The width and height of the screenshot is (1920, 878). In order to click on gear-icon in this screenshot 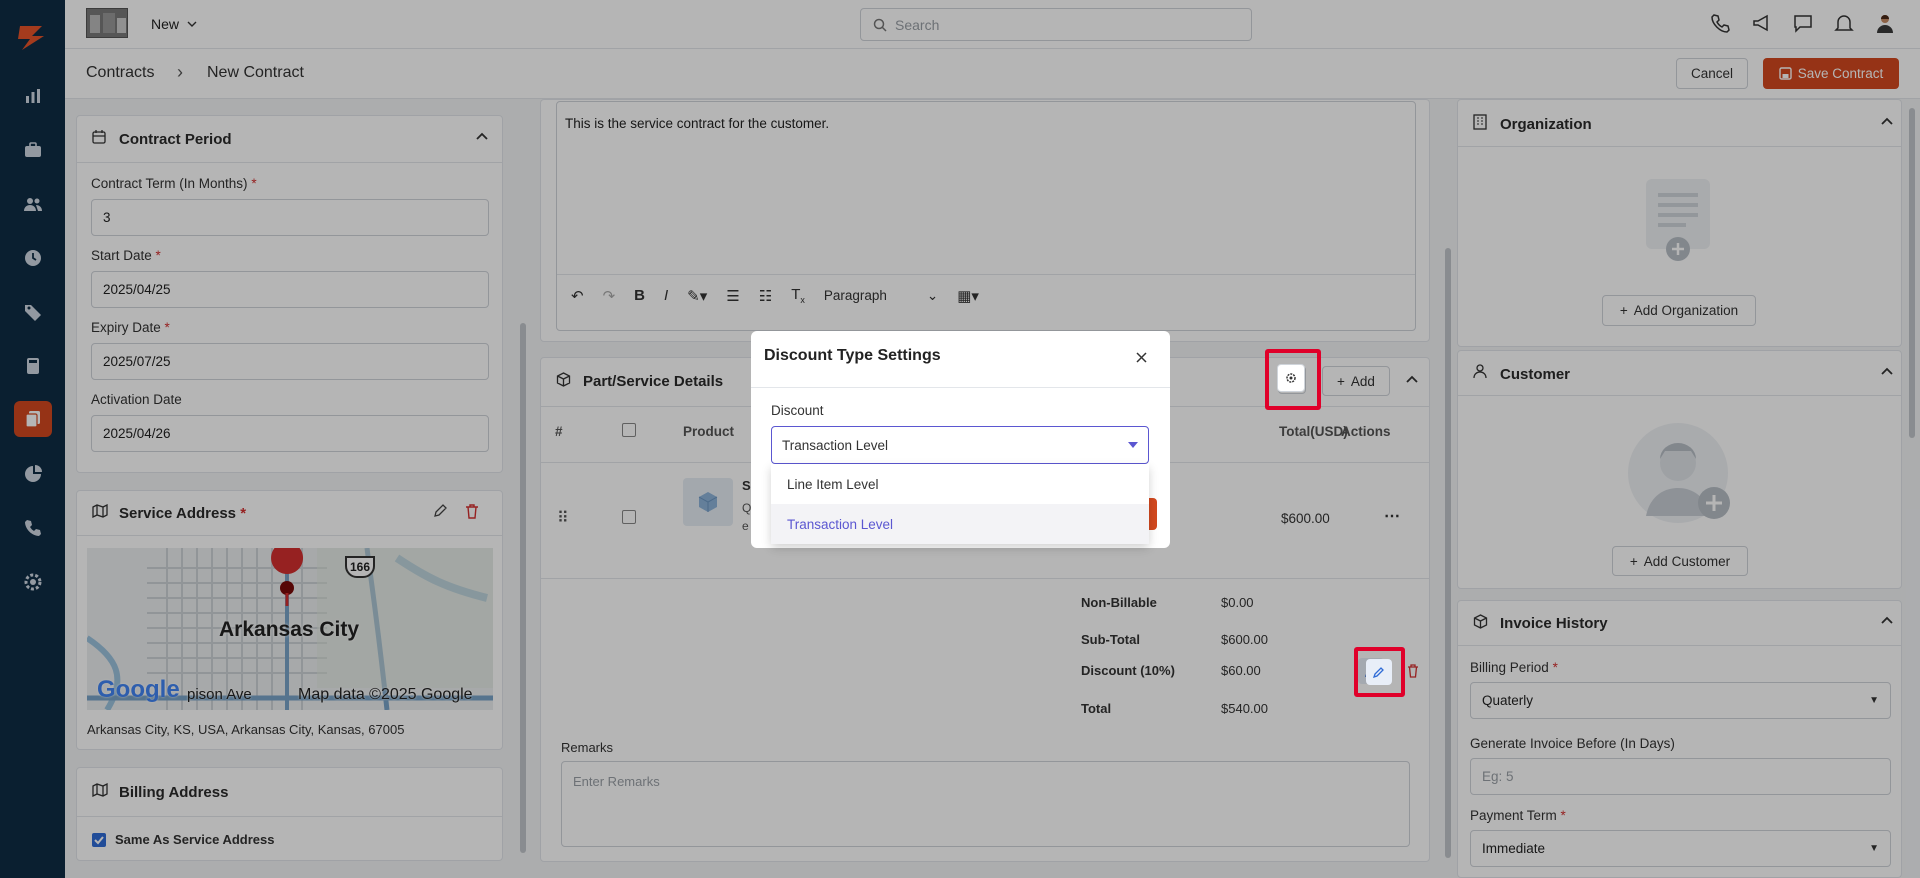, I will do `click(1291, 378)`.